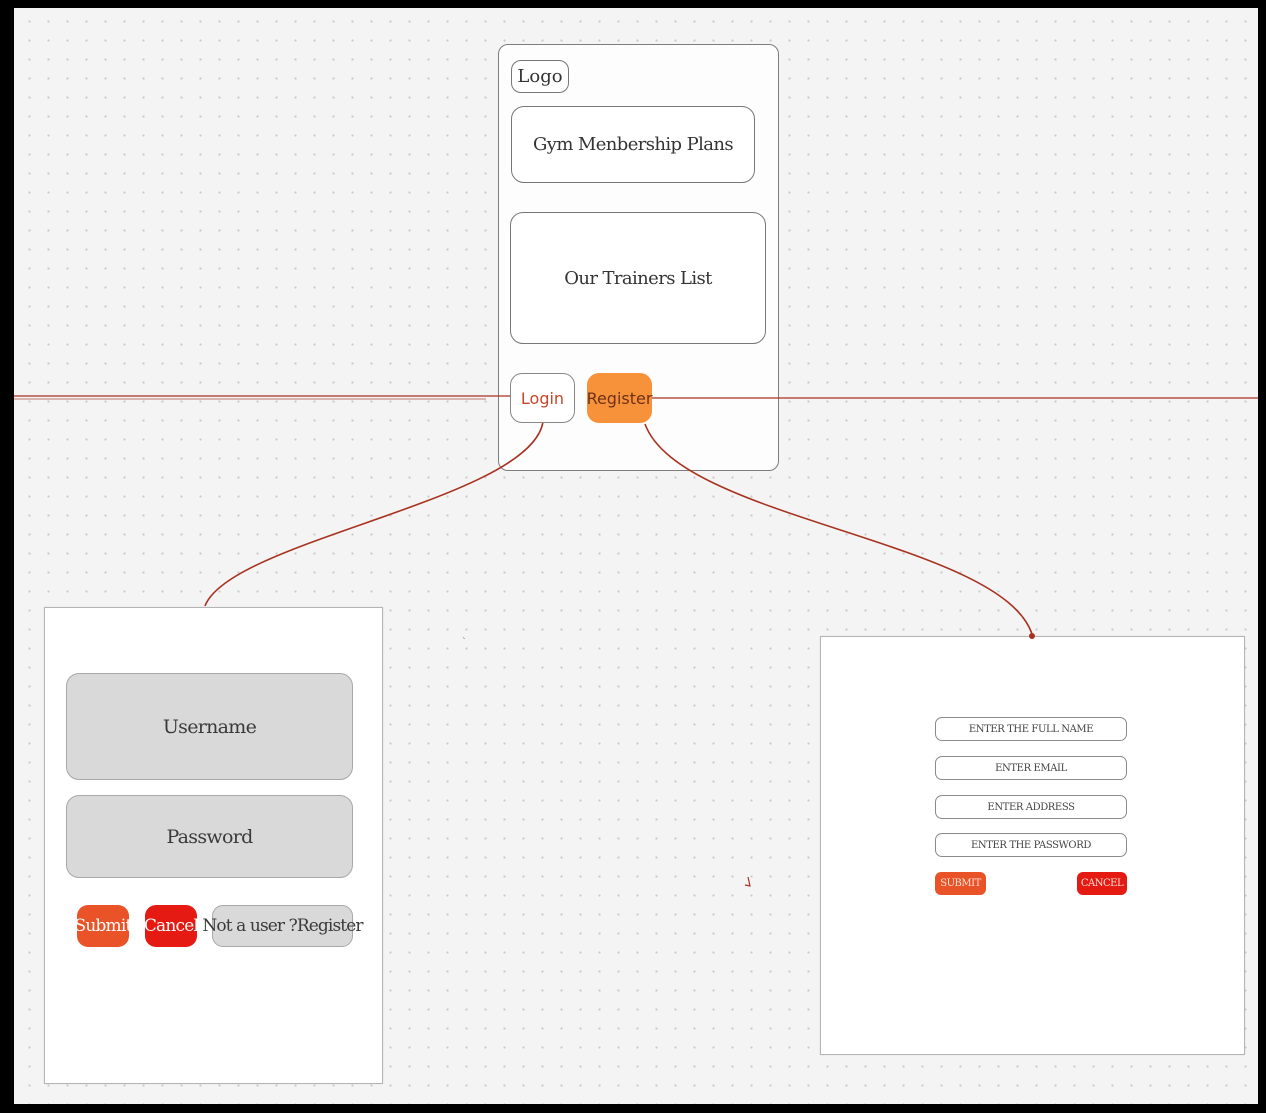 The image size is (1266, 1113). I want to click on login-button: Login, so click(542, 398).